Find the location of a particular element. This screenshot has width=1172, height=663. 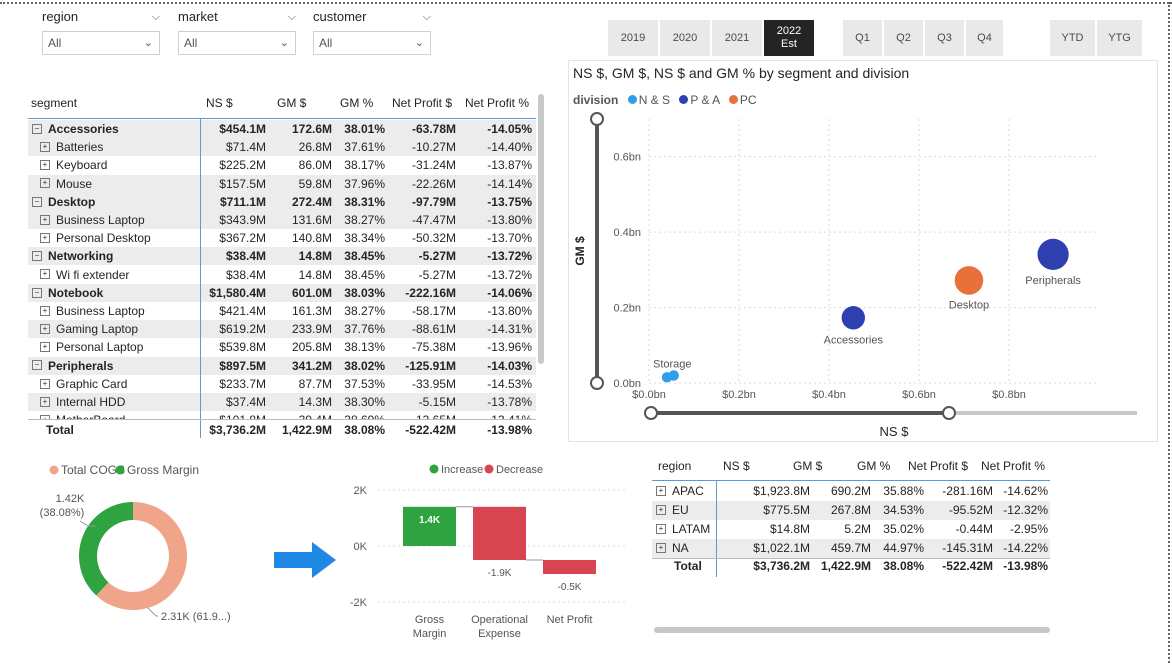

rt-header-net-profit-pct: Net Profit % is located at coordinates (1013, 466).